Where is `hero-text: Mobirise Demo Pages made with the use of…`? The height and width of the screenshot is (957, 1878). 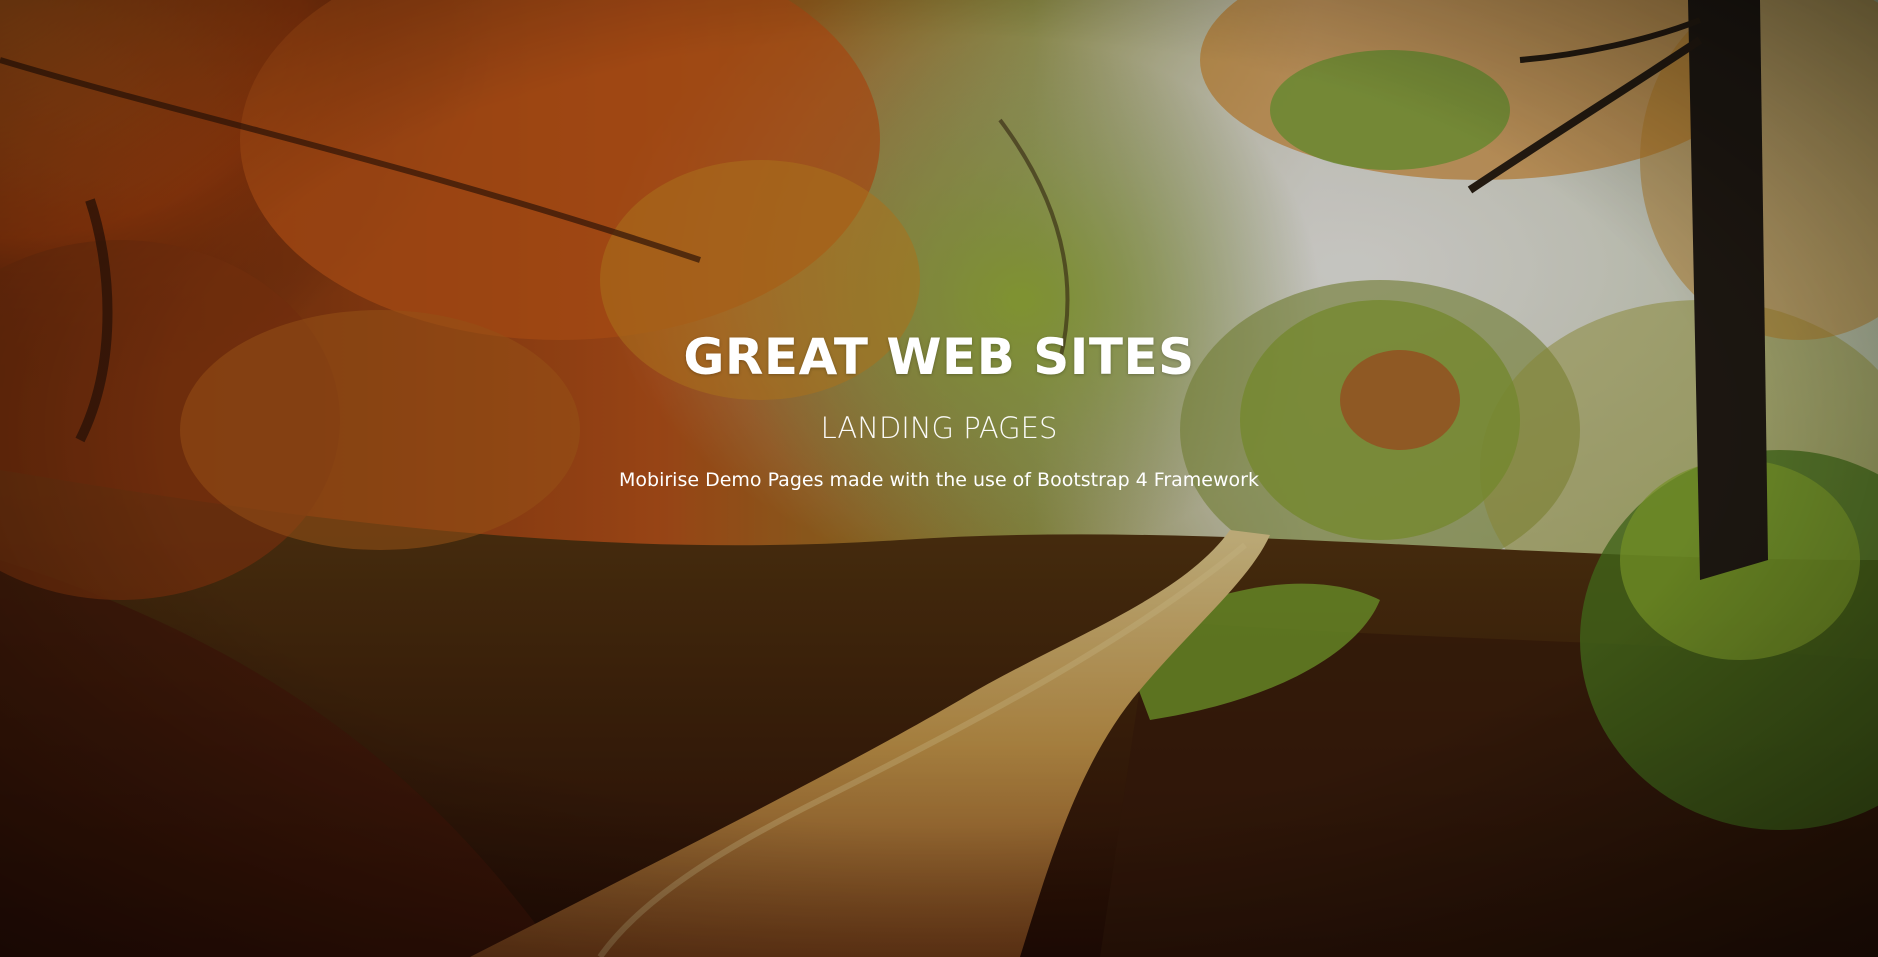
hero-text: Mobirise Demo Pages made with the use of… is located at coordinates (939, 480).